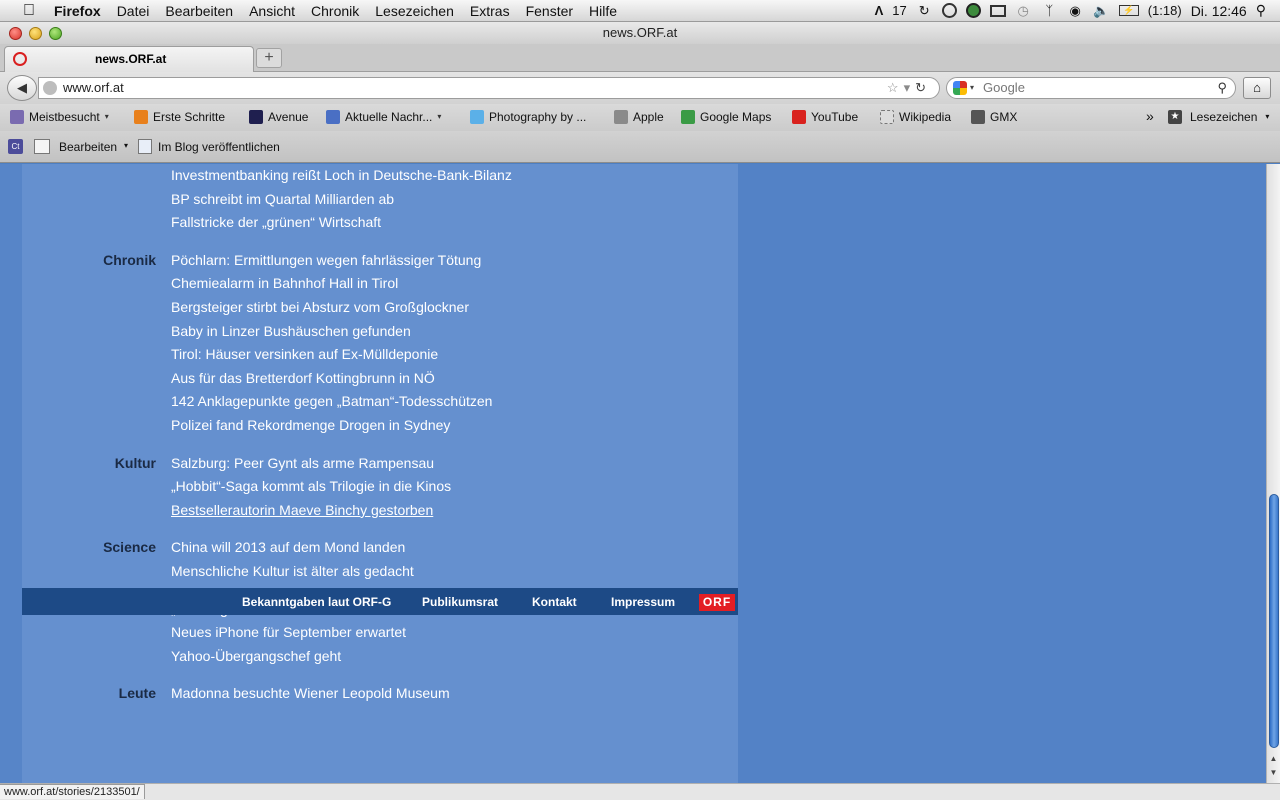  What do you see at coordinates (1023, 10) in the screenshot?
I see `time-machine-icon: ◷` at bounding box center [1023, 10].